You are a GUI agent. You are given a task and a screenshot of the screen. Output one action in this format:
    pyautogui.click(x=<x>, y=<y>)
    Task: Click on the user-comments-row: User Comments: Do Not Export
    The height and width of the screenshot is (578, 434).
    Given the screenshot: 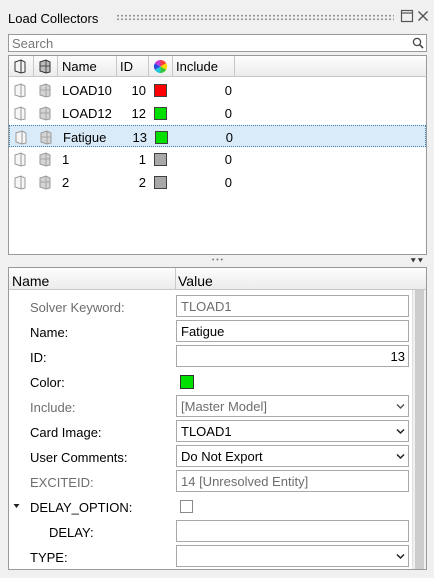 What is the action you would take?
    pyautogui.click(x=210, y=456)
    